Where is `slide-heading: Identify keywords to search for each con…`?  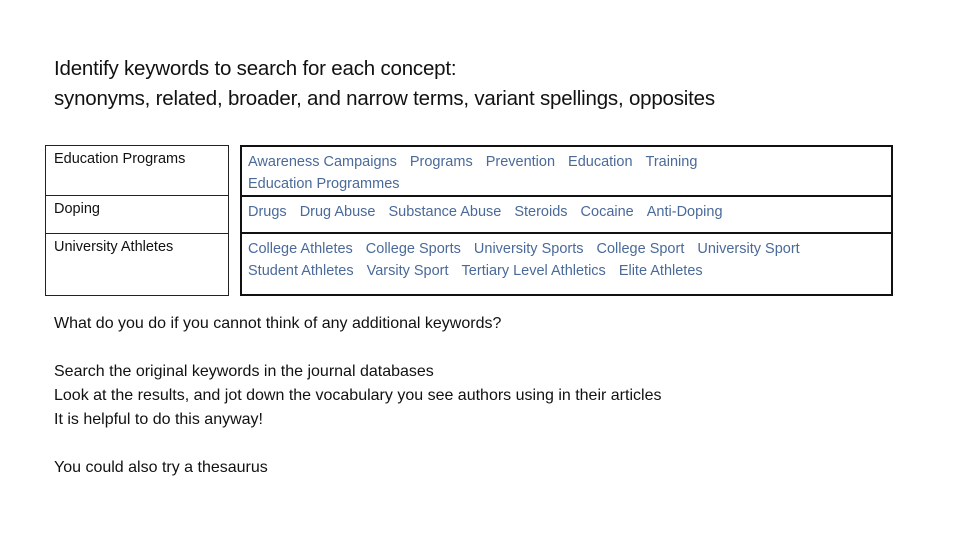 slide-heading: Identify keywords to search for each con… is located at coordinates (384, 84).